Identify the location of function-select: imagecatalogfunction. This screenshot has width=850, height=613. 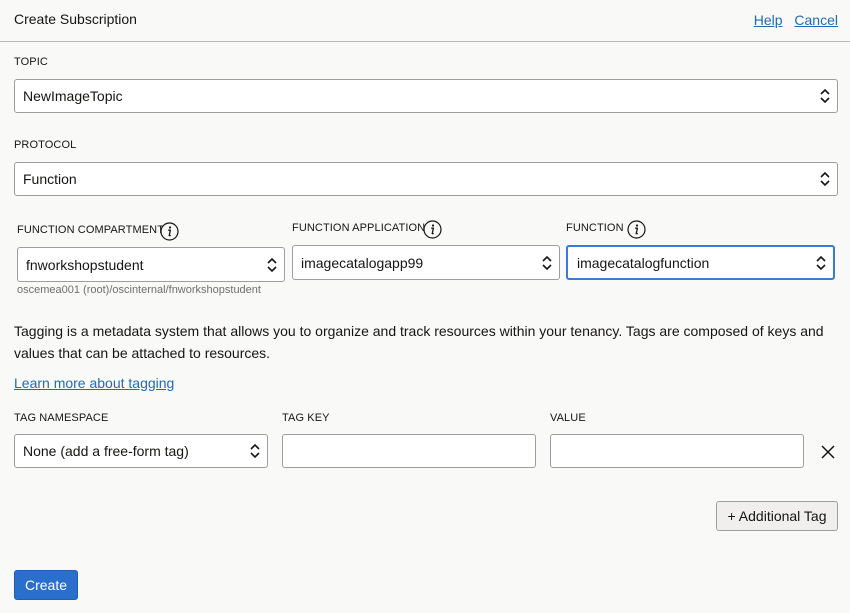
(700, 262).